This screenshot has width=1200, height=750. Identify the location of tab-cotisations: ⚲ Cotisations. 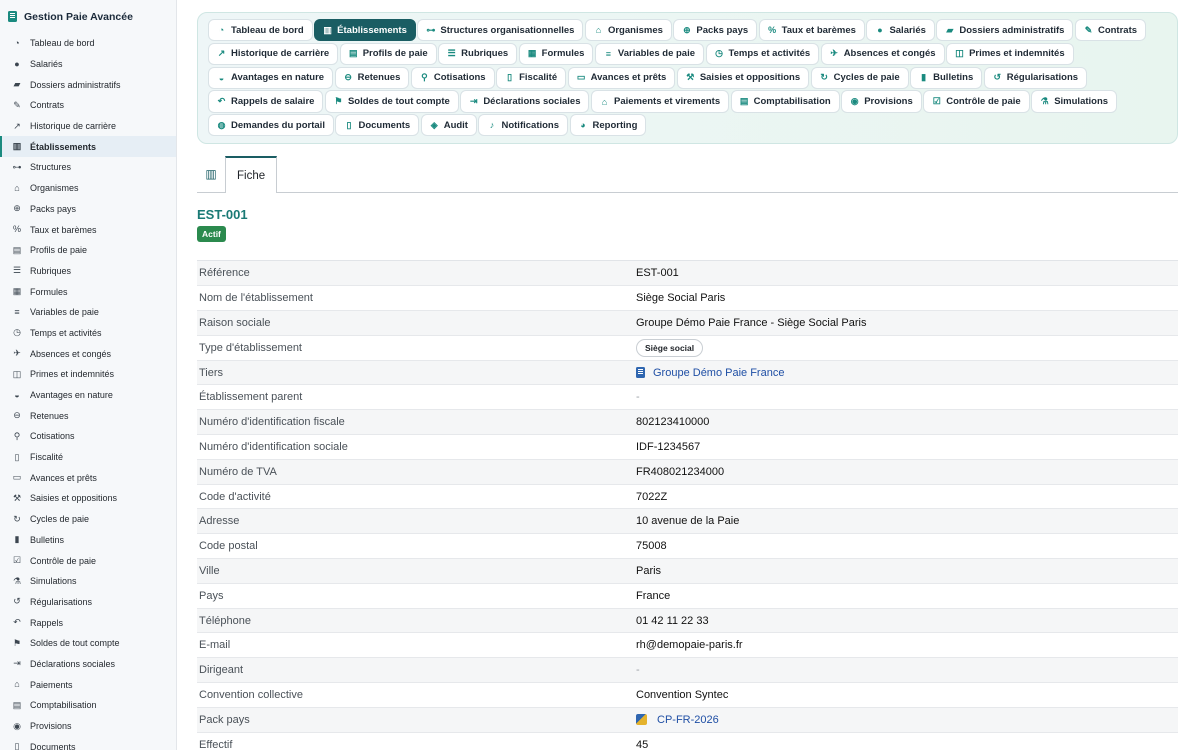
(452, 77).